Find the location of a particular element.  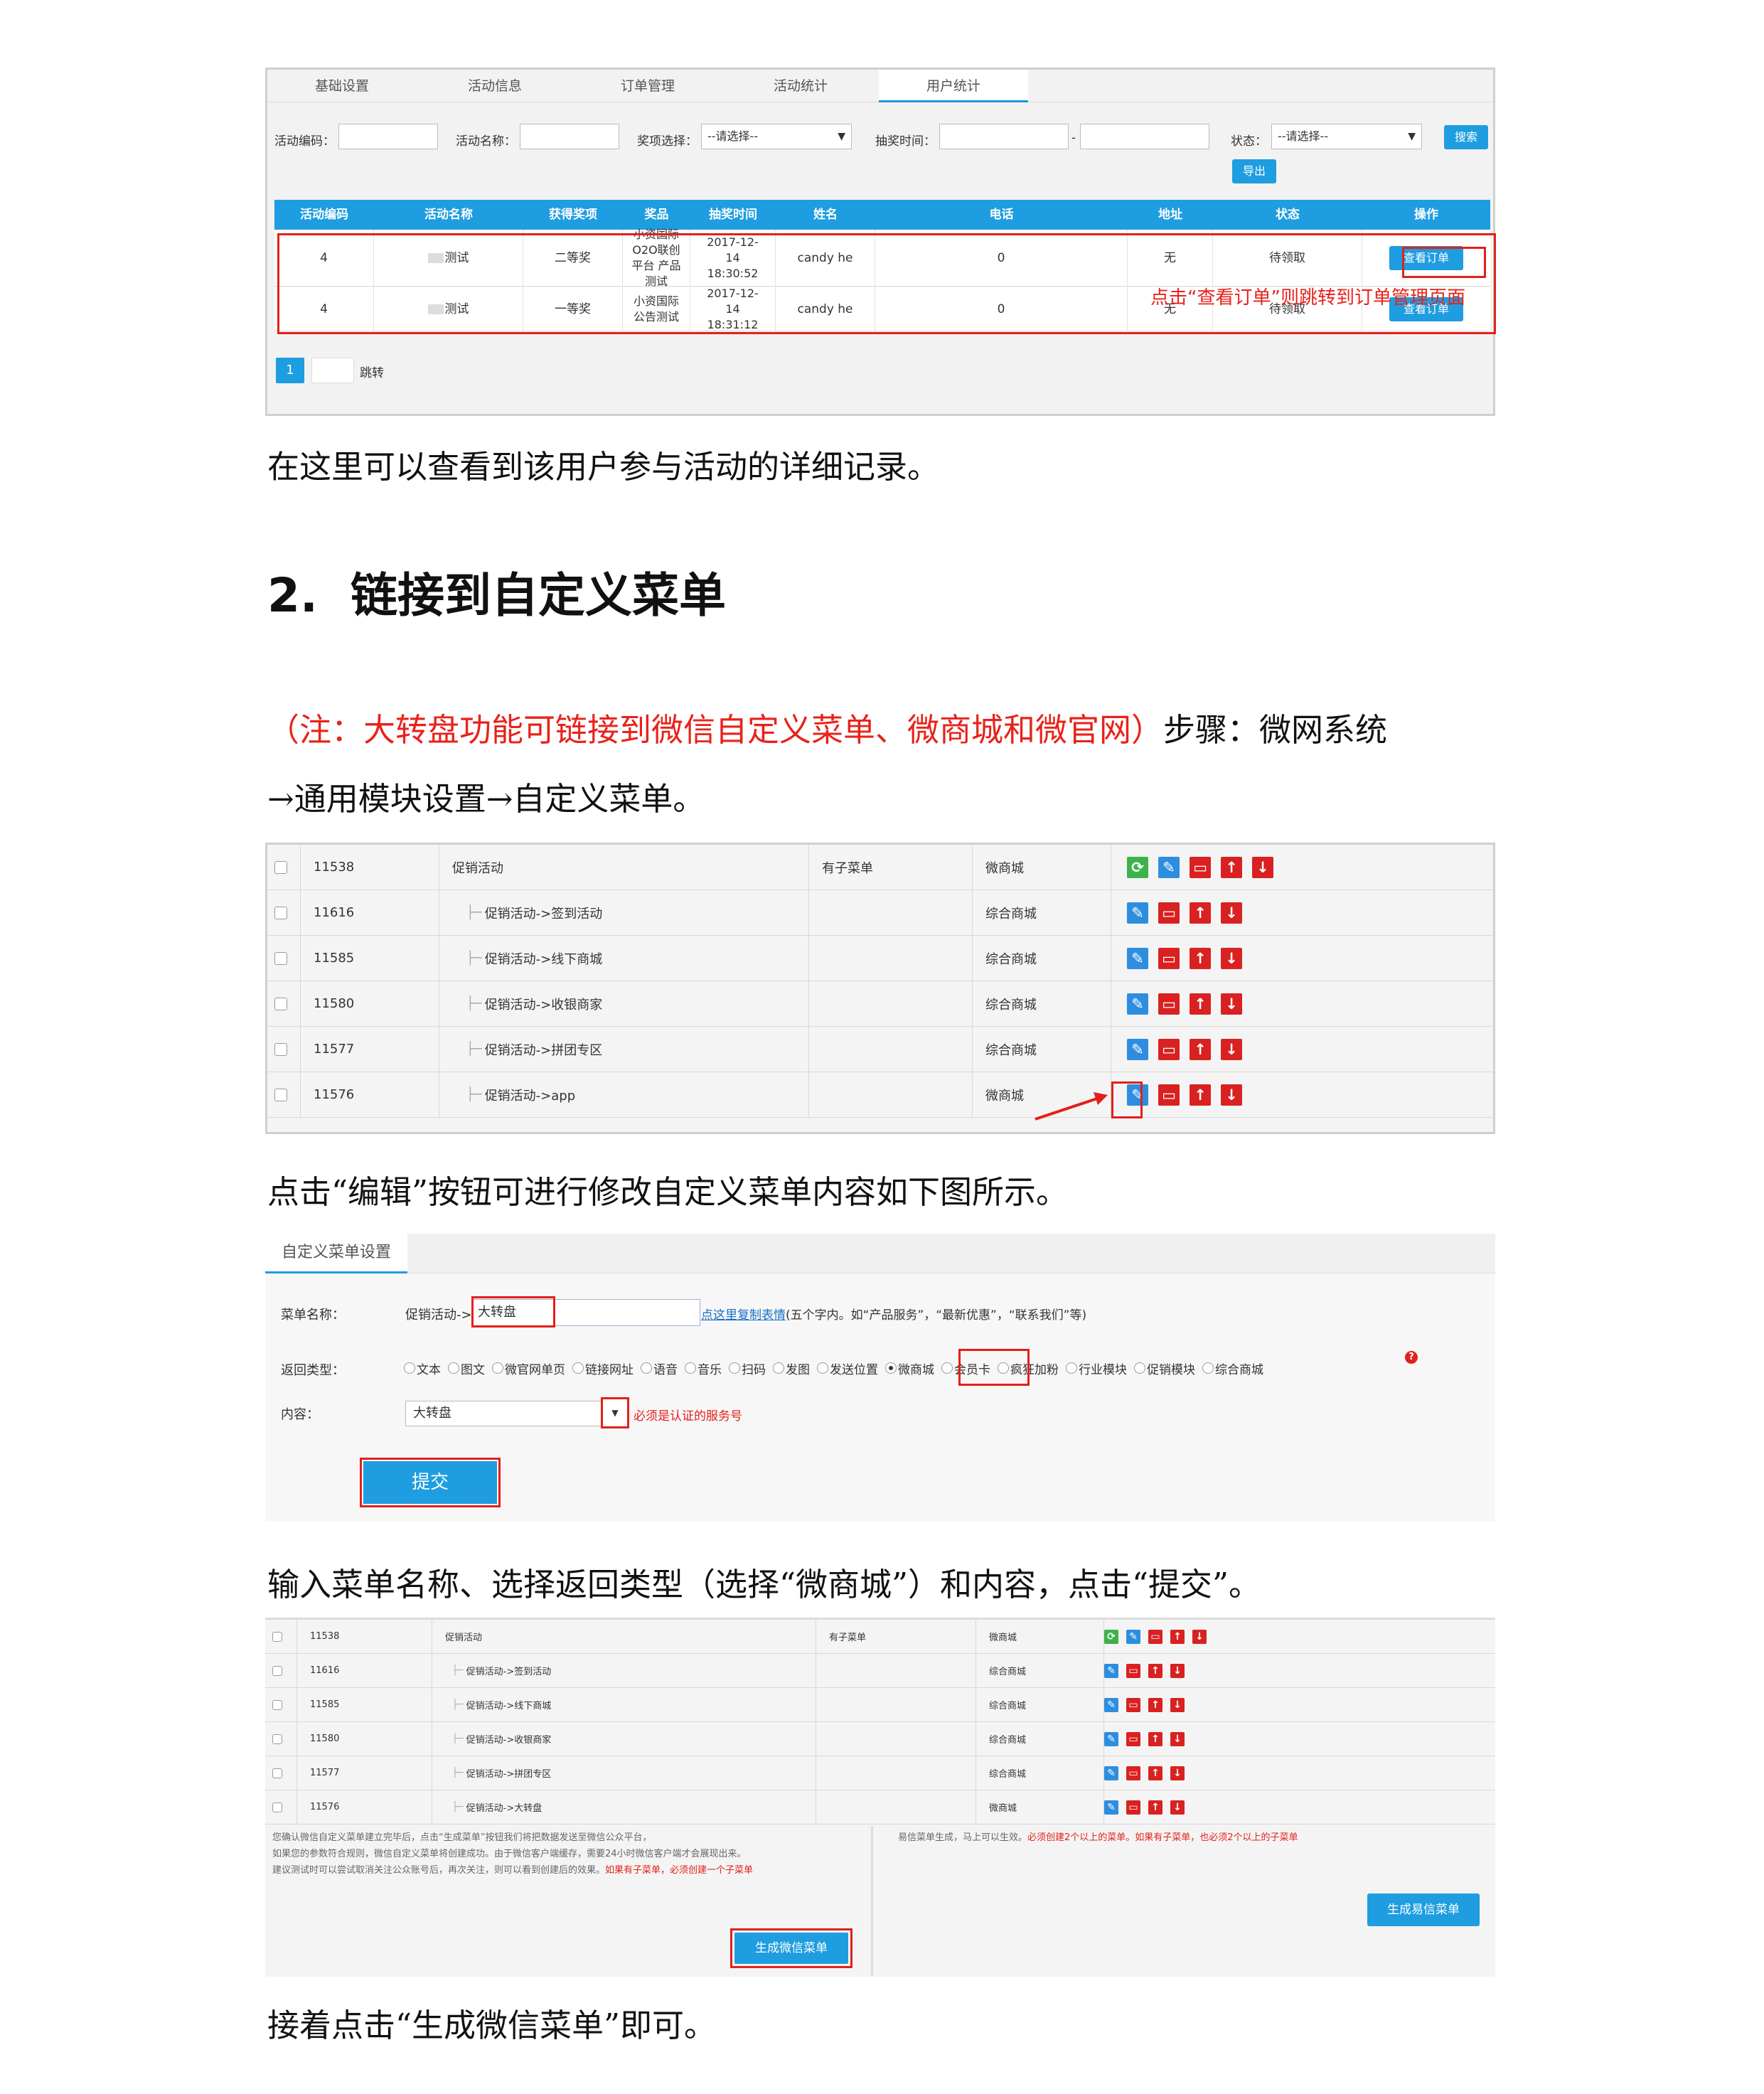

code-input is located at coordinates (388, 136).